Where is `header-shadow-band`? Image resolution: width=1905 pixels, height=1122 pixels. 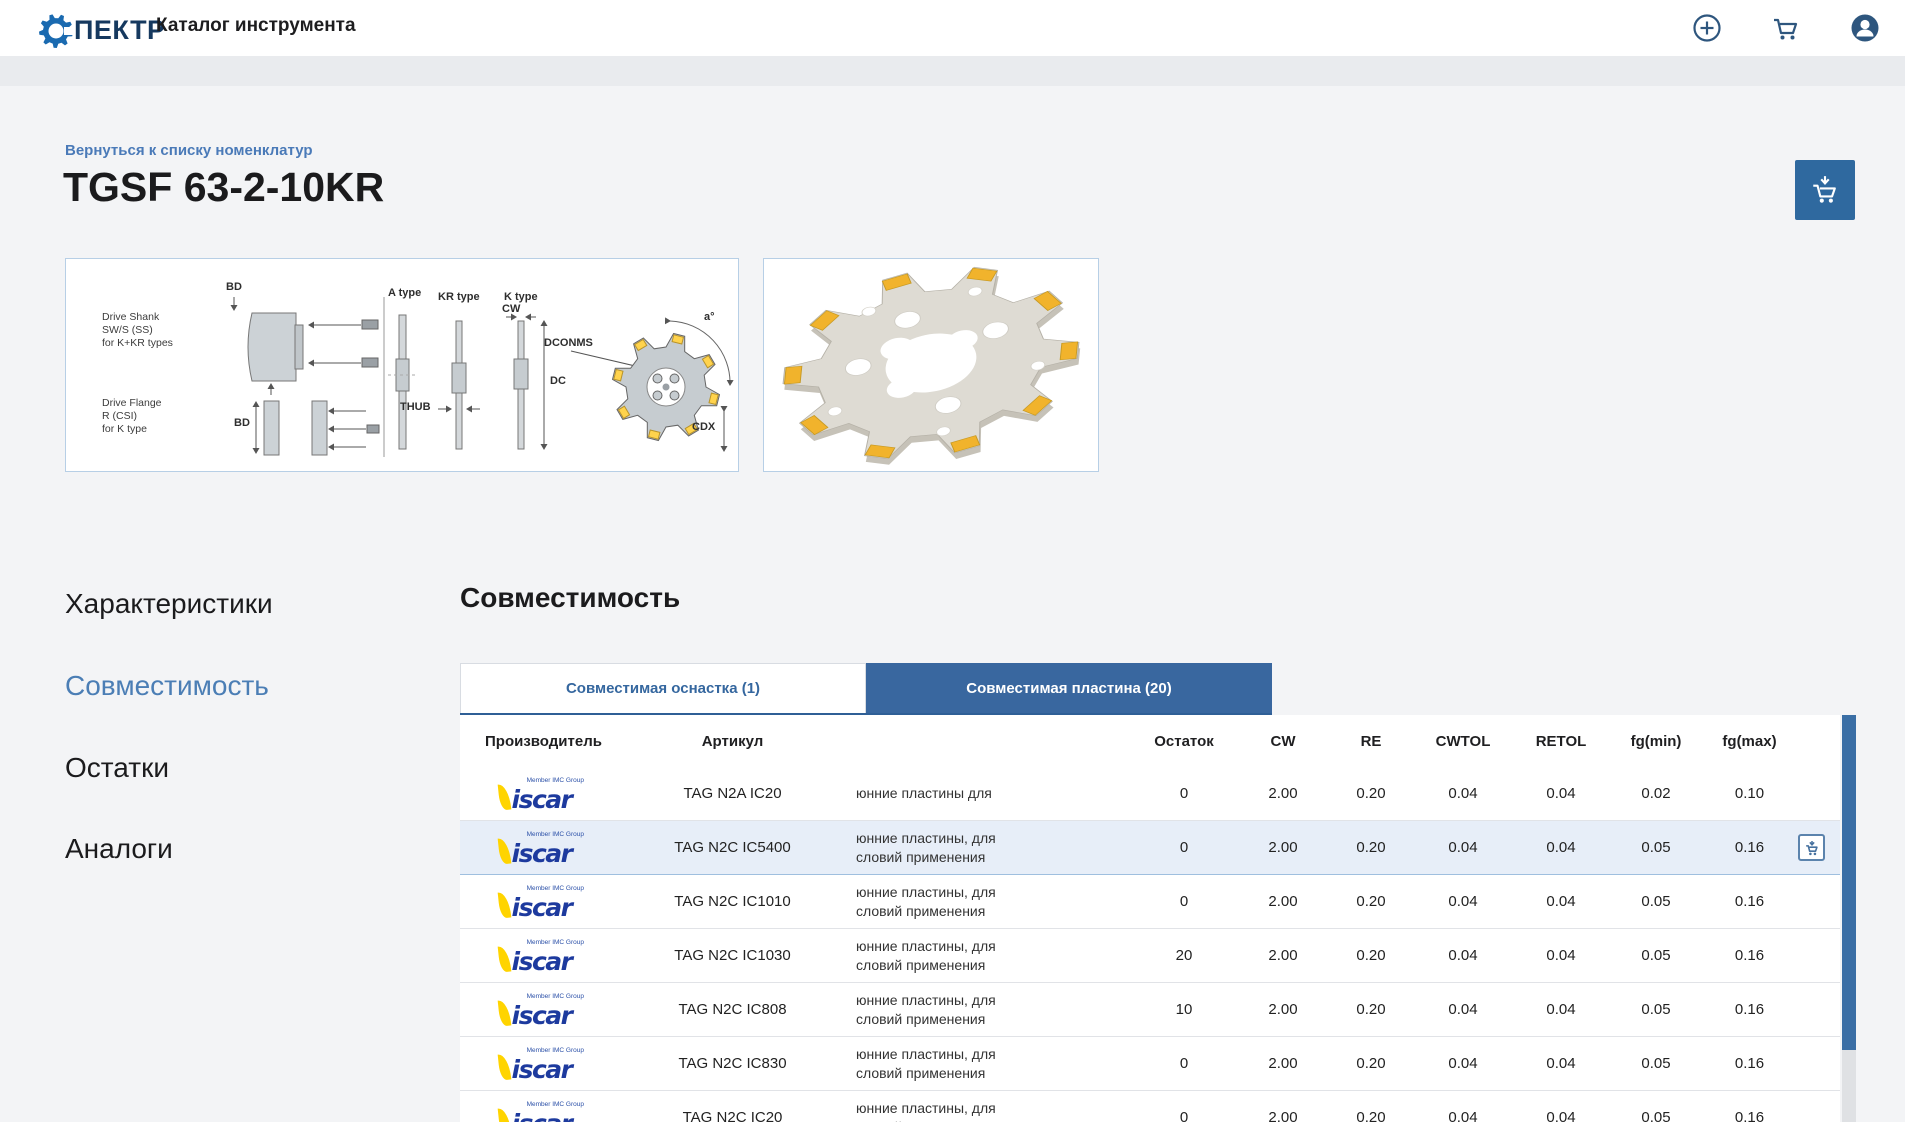 header-shadow-band is located at coordinates (952, 71).